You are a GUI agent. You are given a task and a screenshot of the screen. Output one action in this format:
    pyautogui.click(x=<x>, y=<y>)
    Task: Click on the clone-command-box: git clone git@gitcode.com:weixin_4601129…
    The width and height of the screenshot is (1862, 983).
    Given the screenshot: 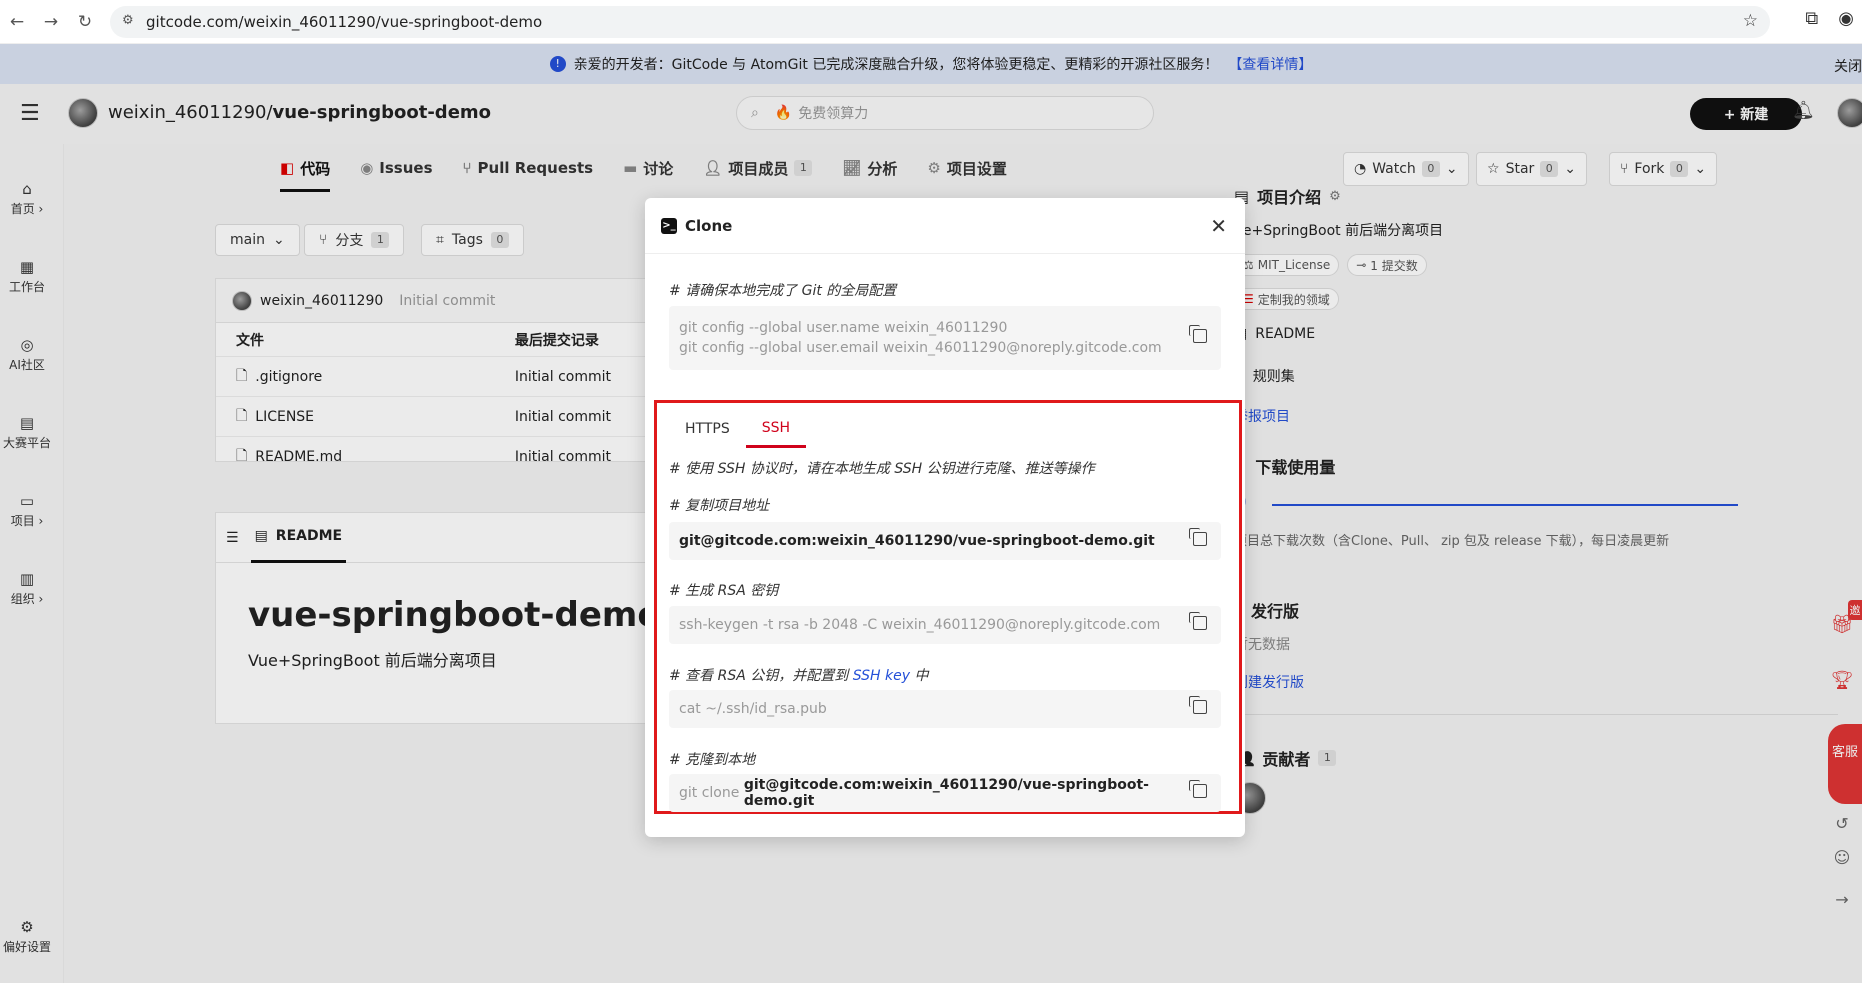 What is the action you would take?
    pyautogui.click(x=945, y=793)
    